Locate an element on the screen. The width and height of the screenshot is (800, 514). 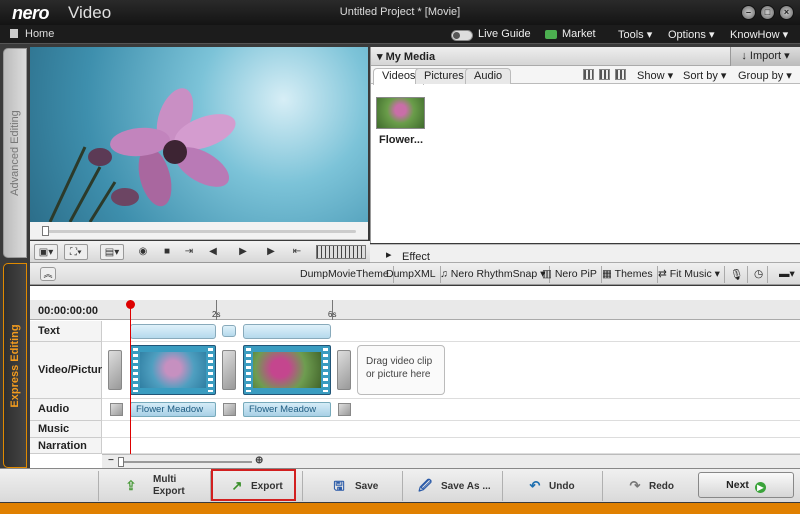
tab-audio: Audio is located at coordinates (488, 76).